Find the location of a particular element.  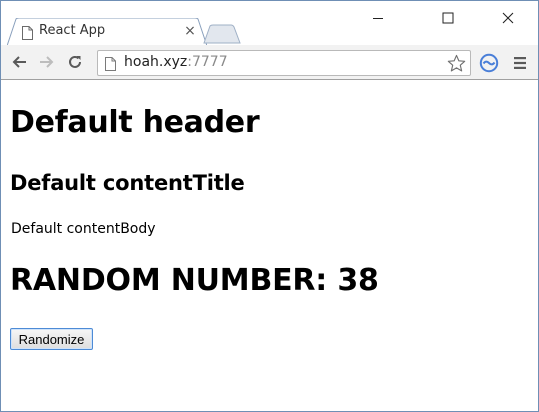

maximize-button is located at coordinates (448, 18).